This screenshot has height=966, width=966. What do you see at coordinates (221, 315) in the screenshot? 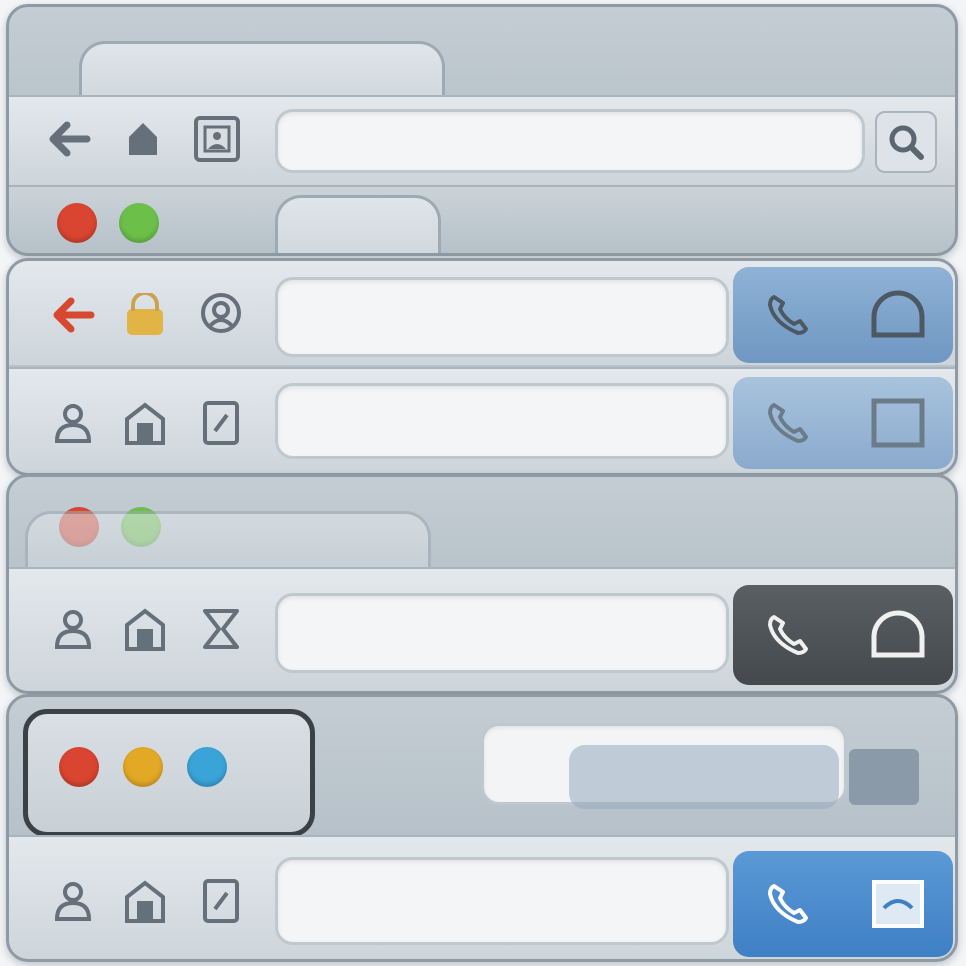
I see `avatar-icon` at bounding box center [221, 315].